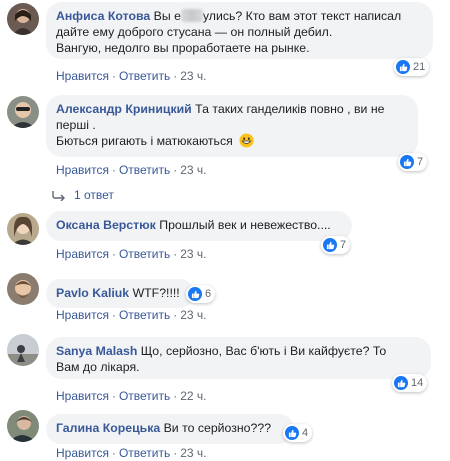 Image resolution: width=450 pixels, height=461 pixels. I want to click on comment-author: Sanya Malash, so click(96, 351).